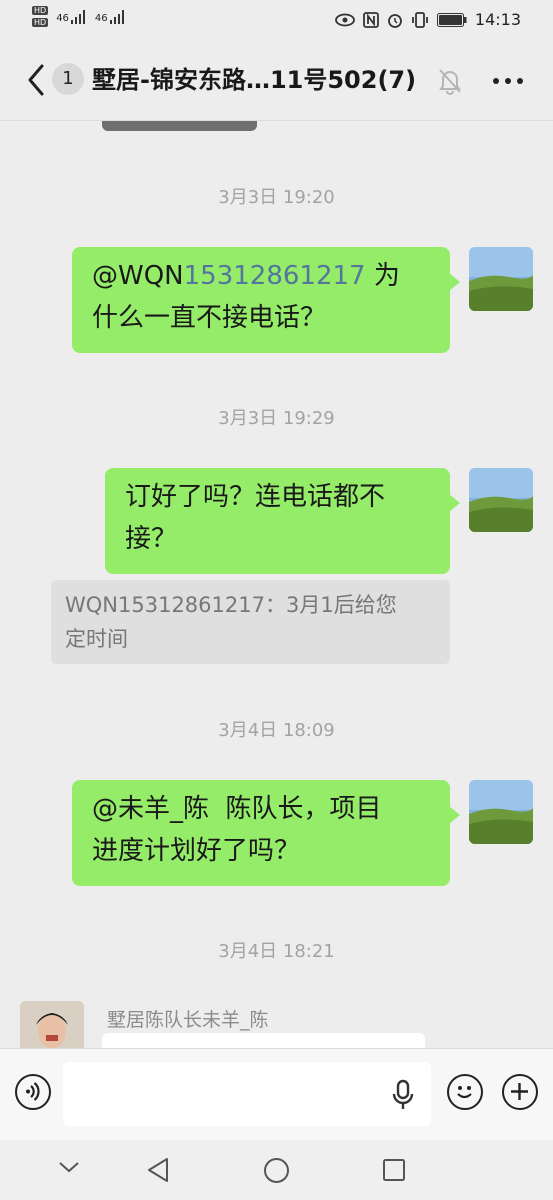 This screenshot has width=553, height=1200. I want to click on circle-home-icon, so click(276, 1170).